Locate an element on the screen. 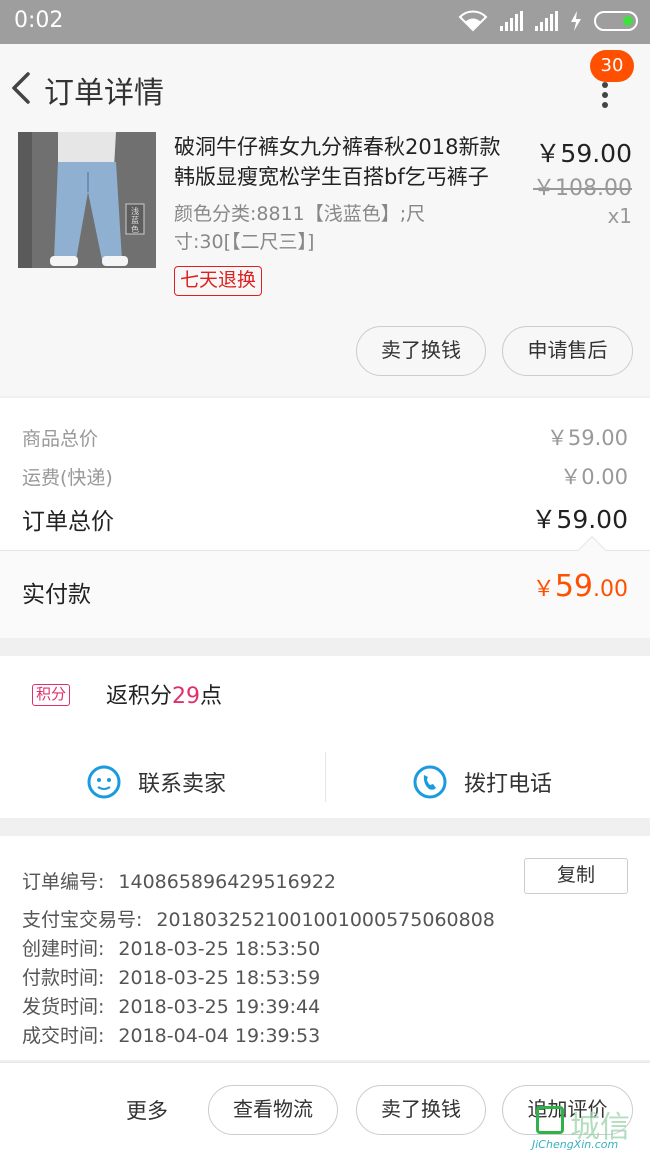  more-button: 更多 is located at coordinates (147, 1110).